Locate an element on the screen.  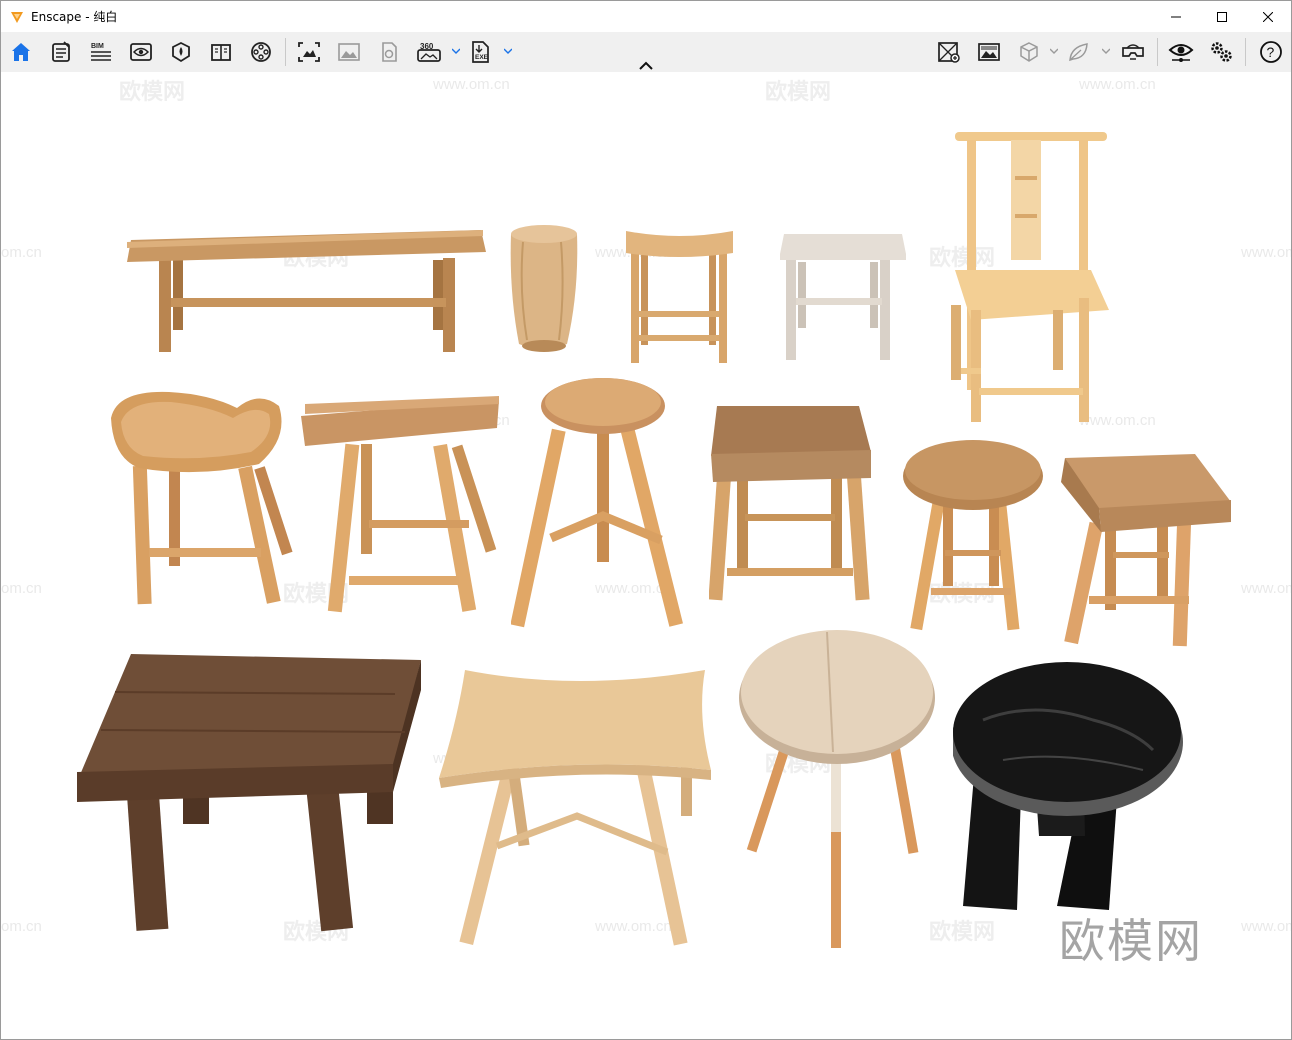
exe-export-button: EXE is located at coordinates (481, 52).